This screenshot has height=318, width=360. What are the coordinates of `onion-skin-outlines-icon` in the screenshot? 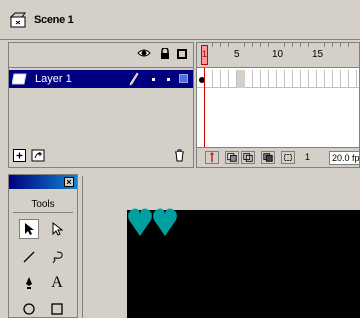 It's located at (248, 157).